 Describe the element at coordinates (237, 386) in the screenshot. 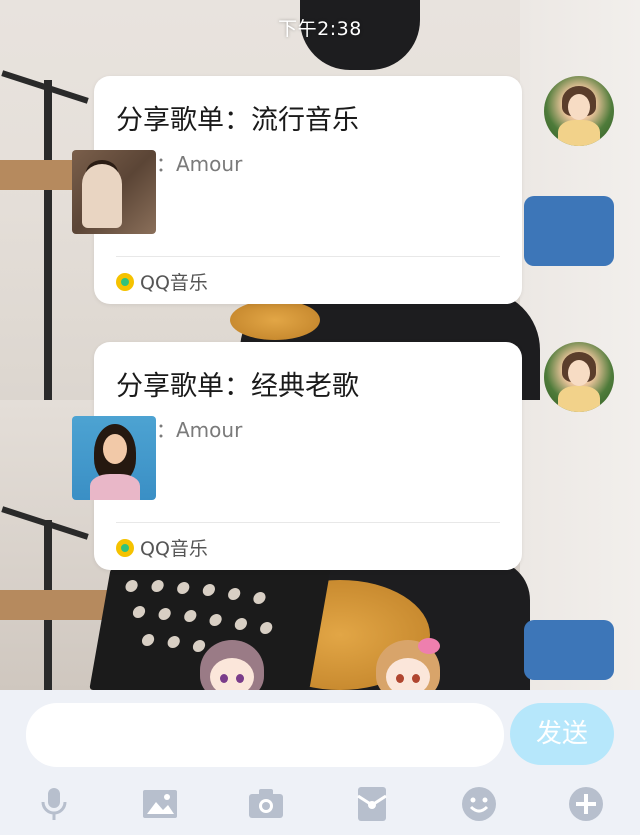

I see `playlist-title: 分享歌单：经典老歌` at that location.